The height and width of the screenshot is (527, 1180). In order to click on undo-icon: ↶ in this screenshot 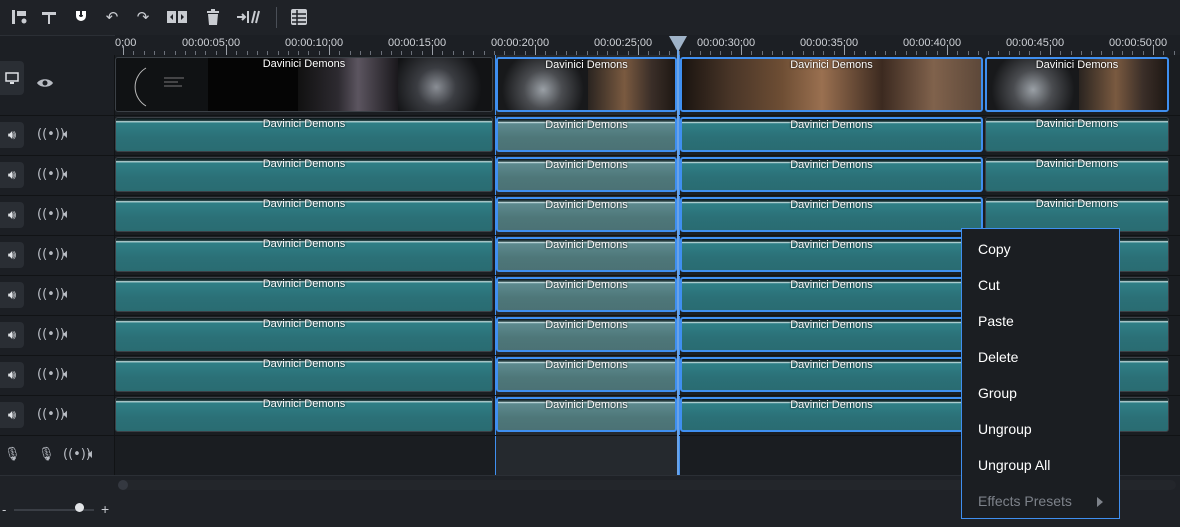, I will do `click(112, 17)`.